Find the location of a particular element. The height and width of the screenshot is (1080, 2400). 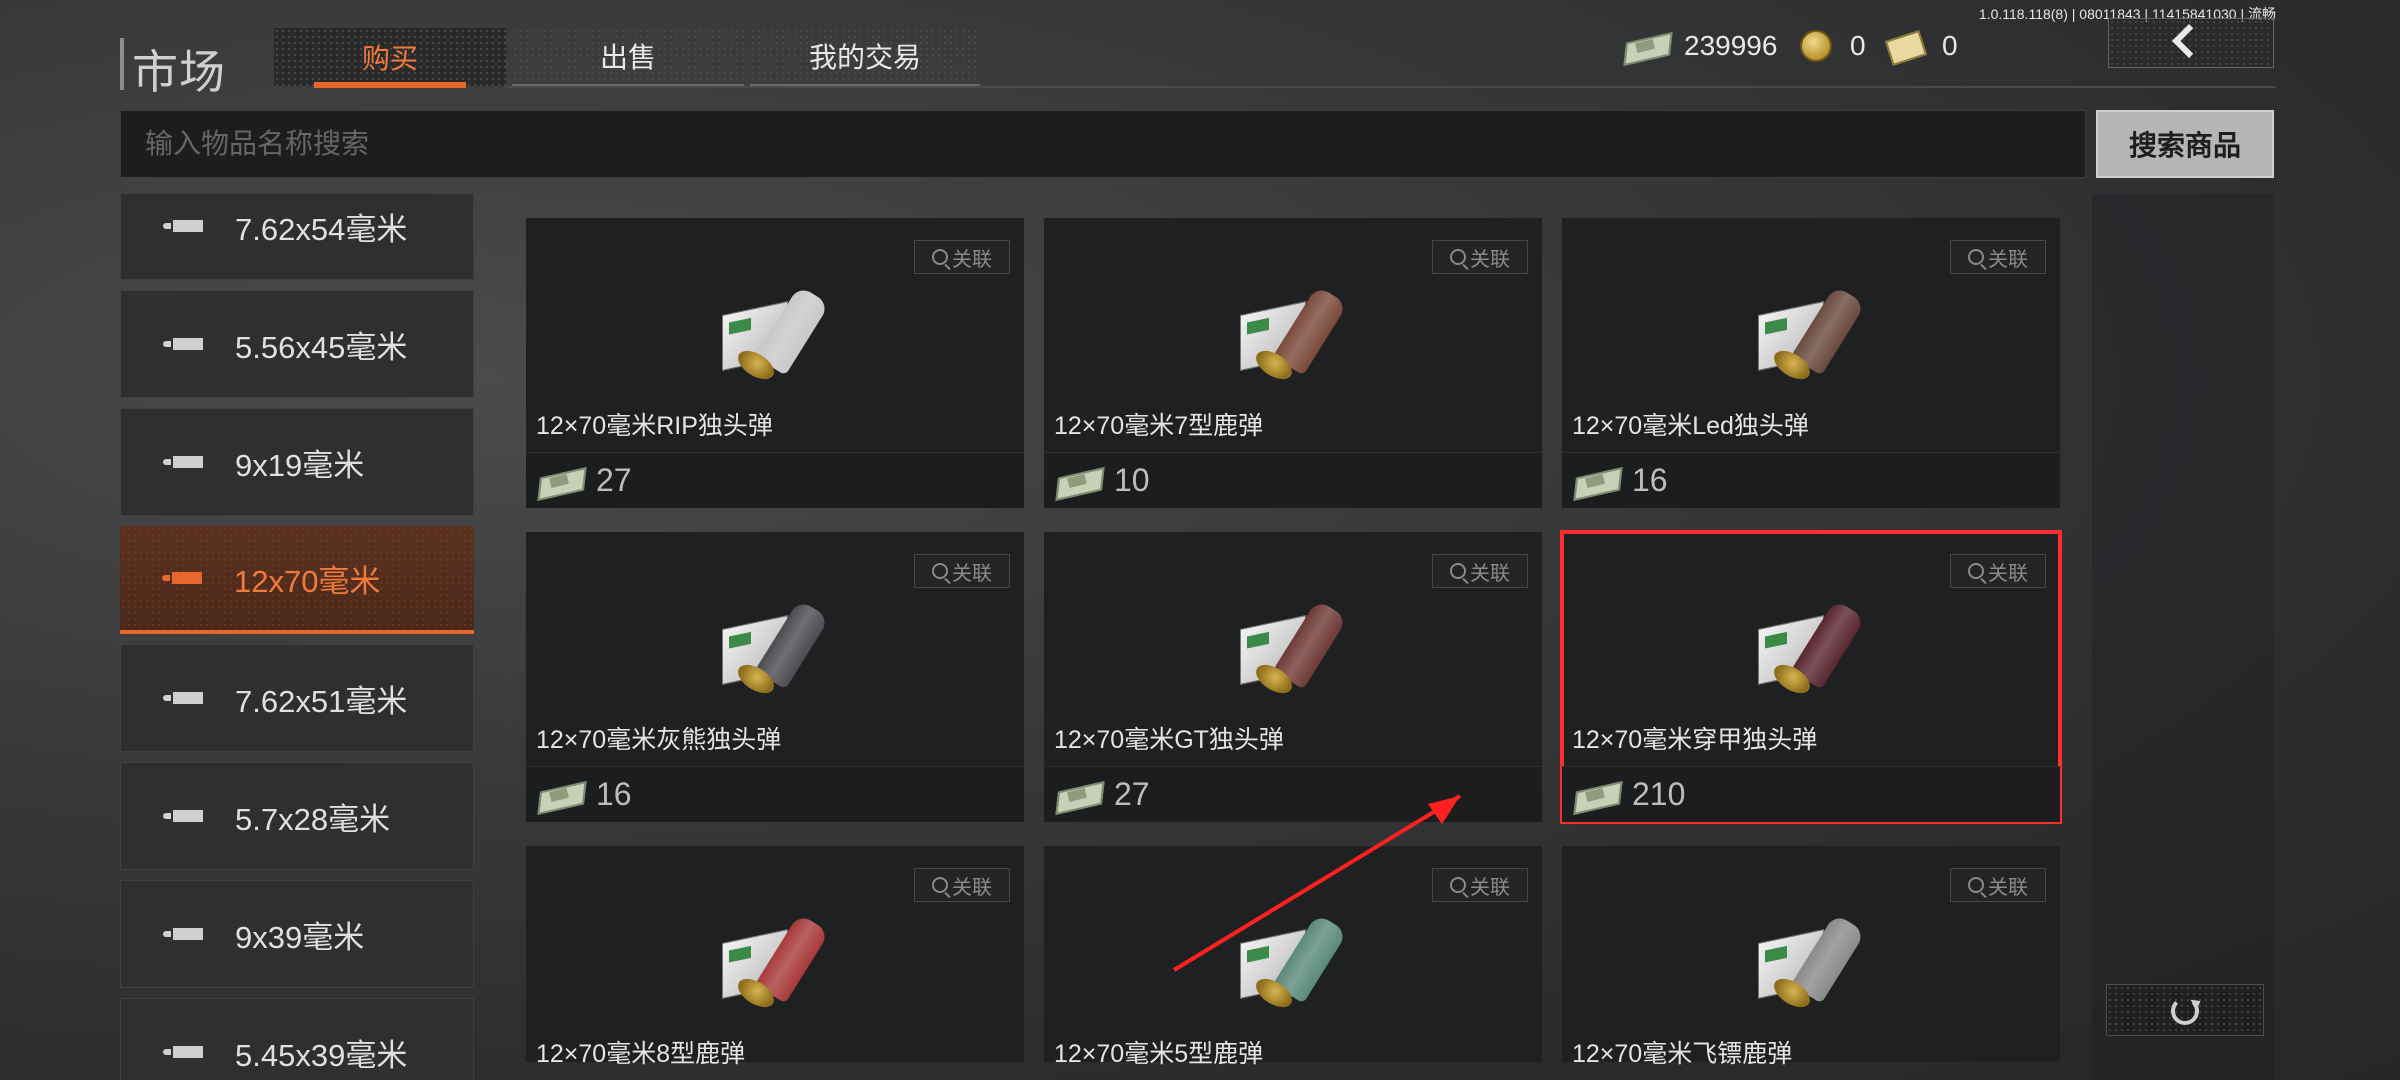

category-label: 7.62x54毫米 is located at coordinates (321, 229).